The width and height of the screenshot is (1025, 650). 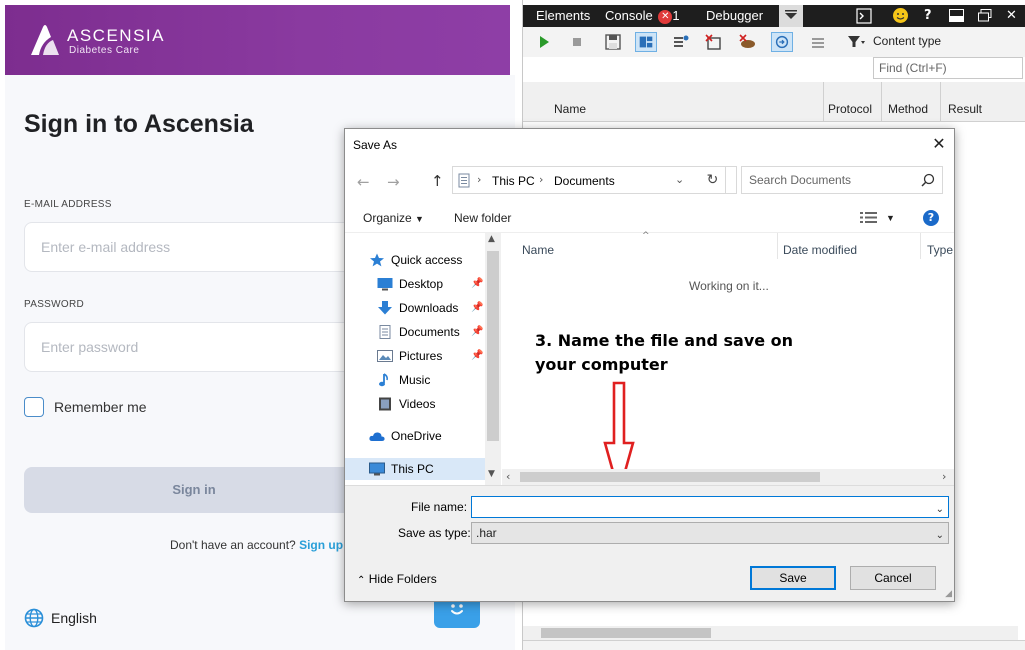 What do you see at coordinates (486, 533) in the screenshot?
I see `save-as-type-value: .har` at bounding box center [486, 533].